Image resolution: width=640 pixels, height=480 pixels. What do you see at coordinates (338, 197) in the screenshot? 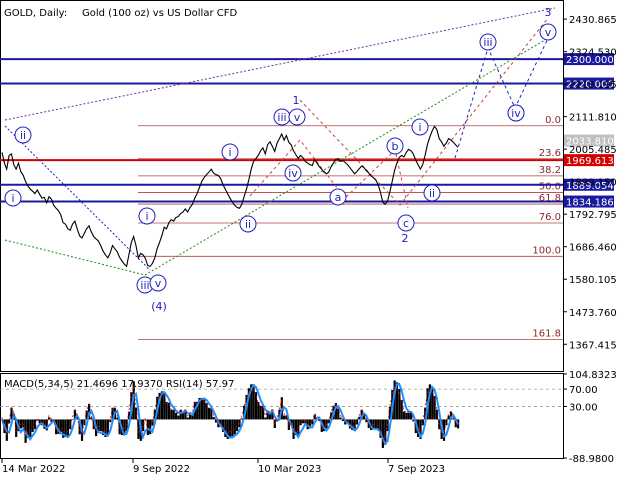
I see `wave-label-10: a` at bounding box center [338, 197].